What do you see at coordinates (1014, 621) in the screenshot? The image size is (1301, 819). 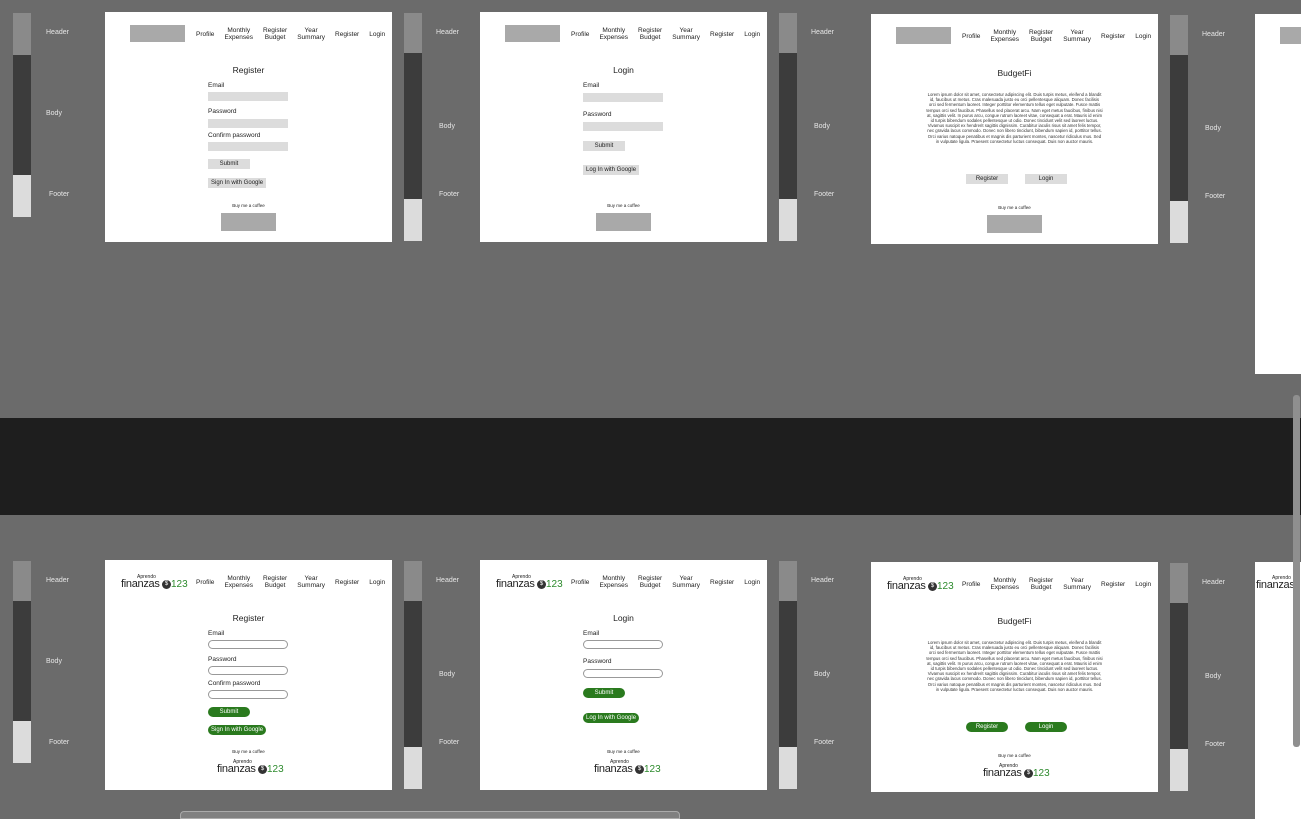 I see `page-title: BudgetFi` at bounding box center [1014, 621].